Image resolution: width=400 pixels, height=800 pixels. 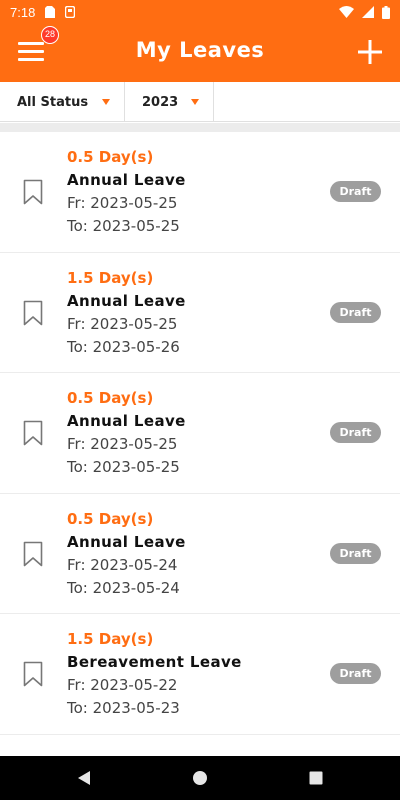 What do you see at coordinates (200, 127) in the screenshot?
I see `list-divider` at bounding box center [200, 127].